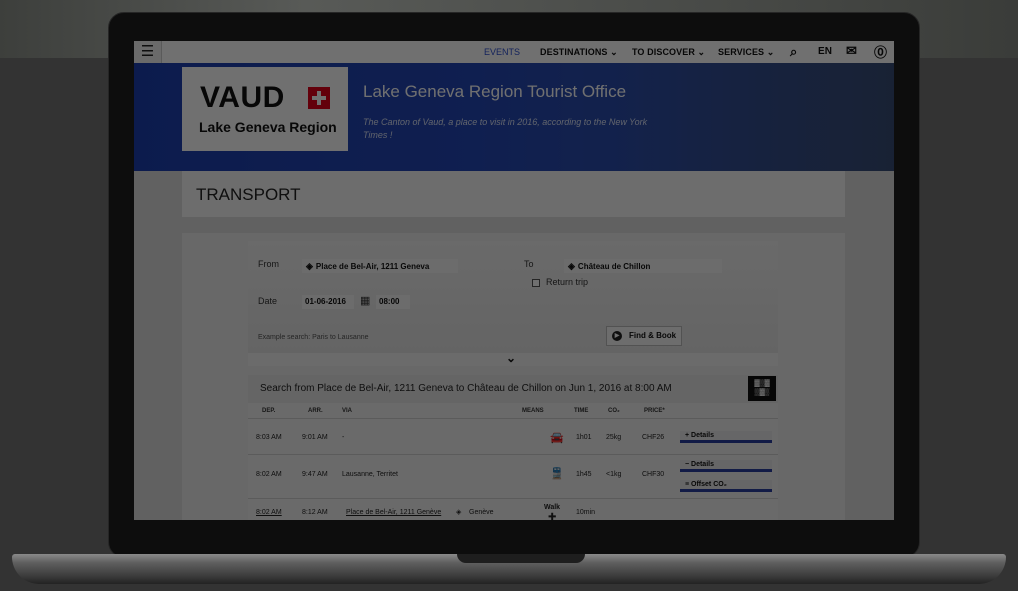 This screenshot has height=591, width=1018. Describe the element at coordinates (315, 512) in the screenshot. I see `arr-time: 8:12 AM` at that location.